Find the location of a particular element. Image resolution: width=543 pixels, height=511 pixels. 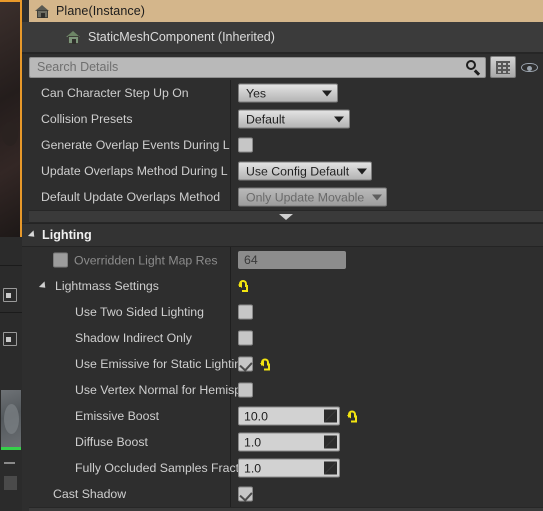

cast-shadow-checkbox is located at coordinates (245, 494).